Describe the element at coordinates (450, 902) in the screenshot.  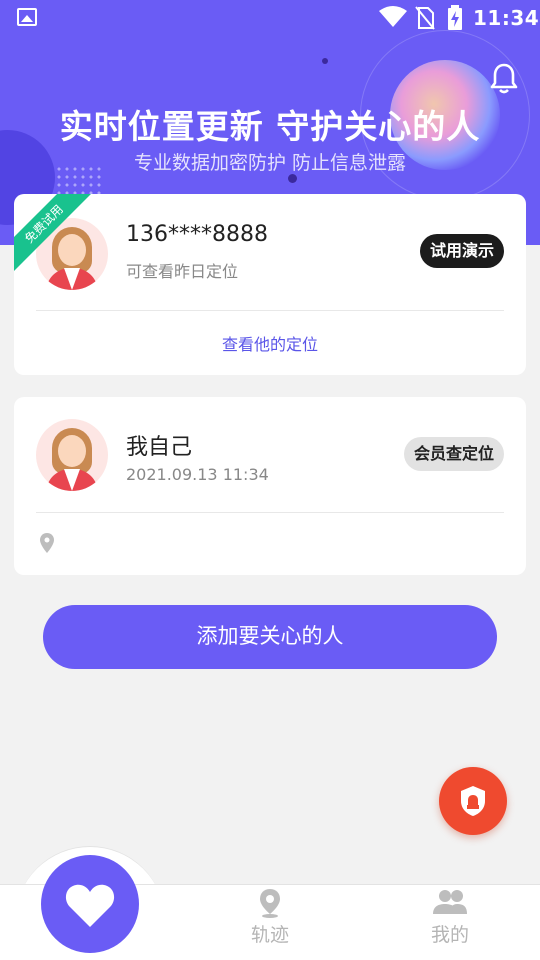
I see `people-icon` at that location.